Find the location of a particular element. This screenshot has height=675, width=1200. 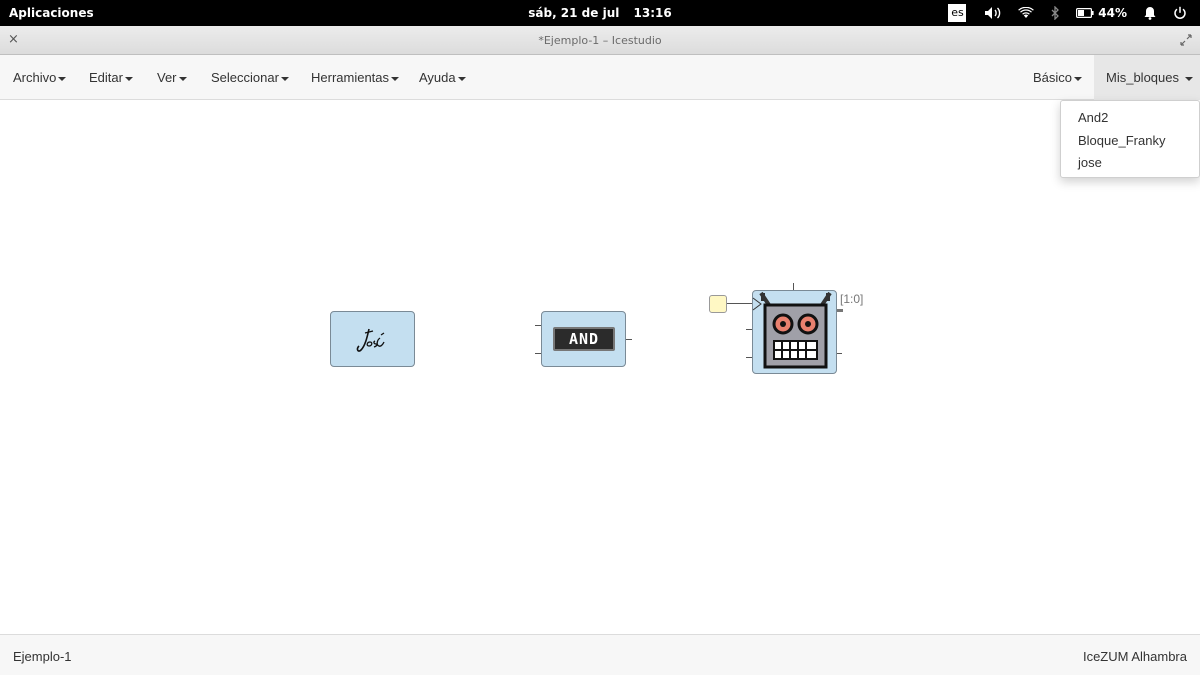

system-top-bar: Aplicaciones sáb, 21 de jul 13:16 es 44% is located at coordinates (600, 13).